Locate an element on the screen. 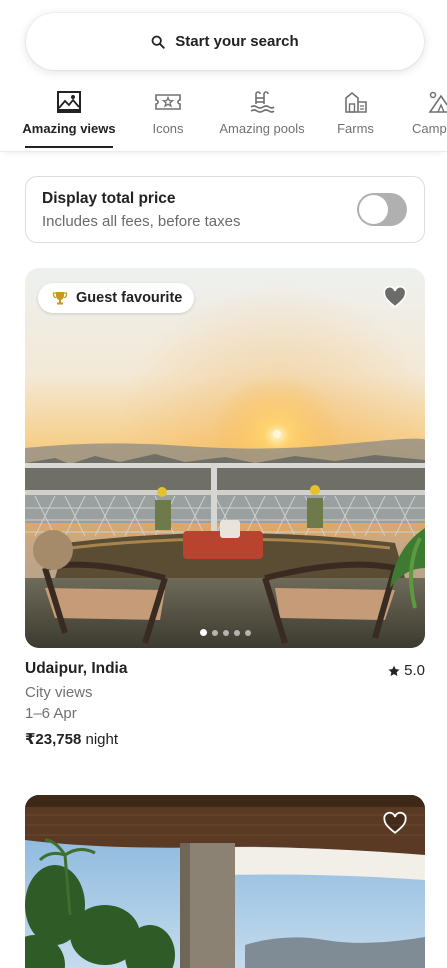 Image resolution: width=447 pixels, height=968 pixels. category-label: Camp is located at coordinates (429, 128).